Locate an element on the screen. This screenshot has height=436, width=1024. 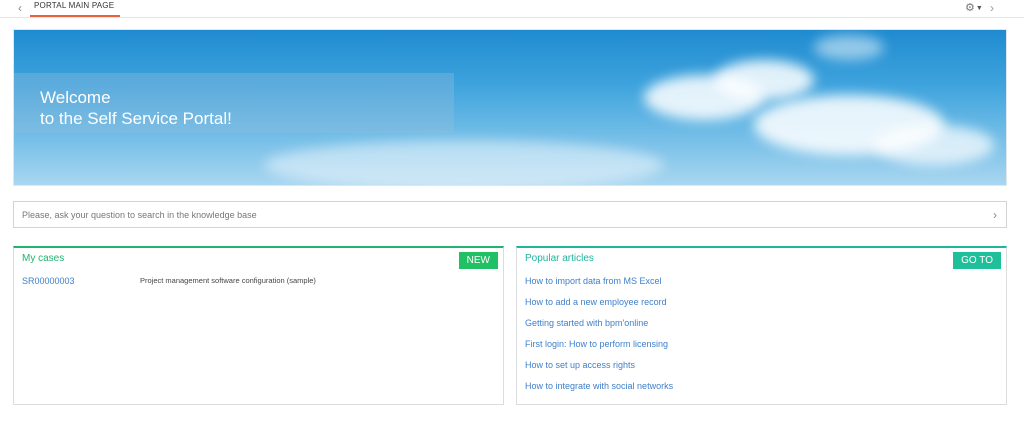
tab-portal-main-page: PORTAL MAIN PAGE is located at coordinates (75, 9).